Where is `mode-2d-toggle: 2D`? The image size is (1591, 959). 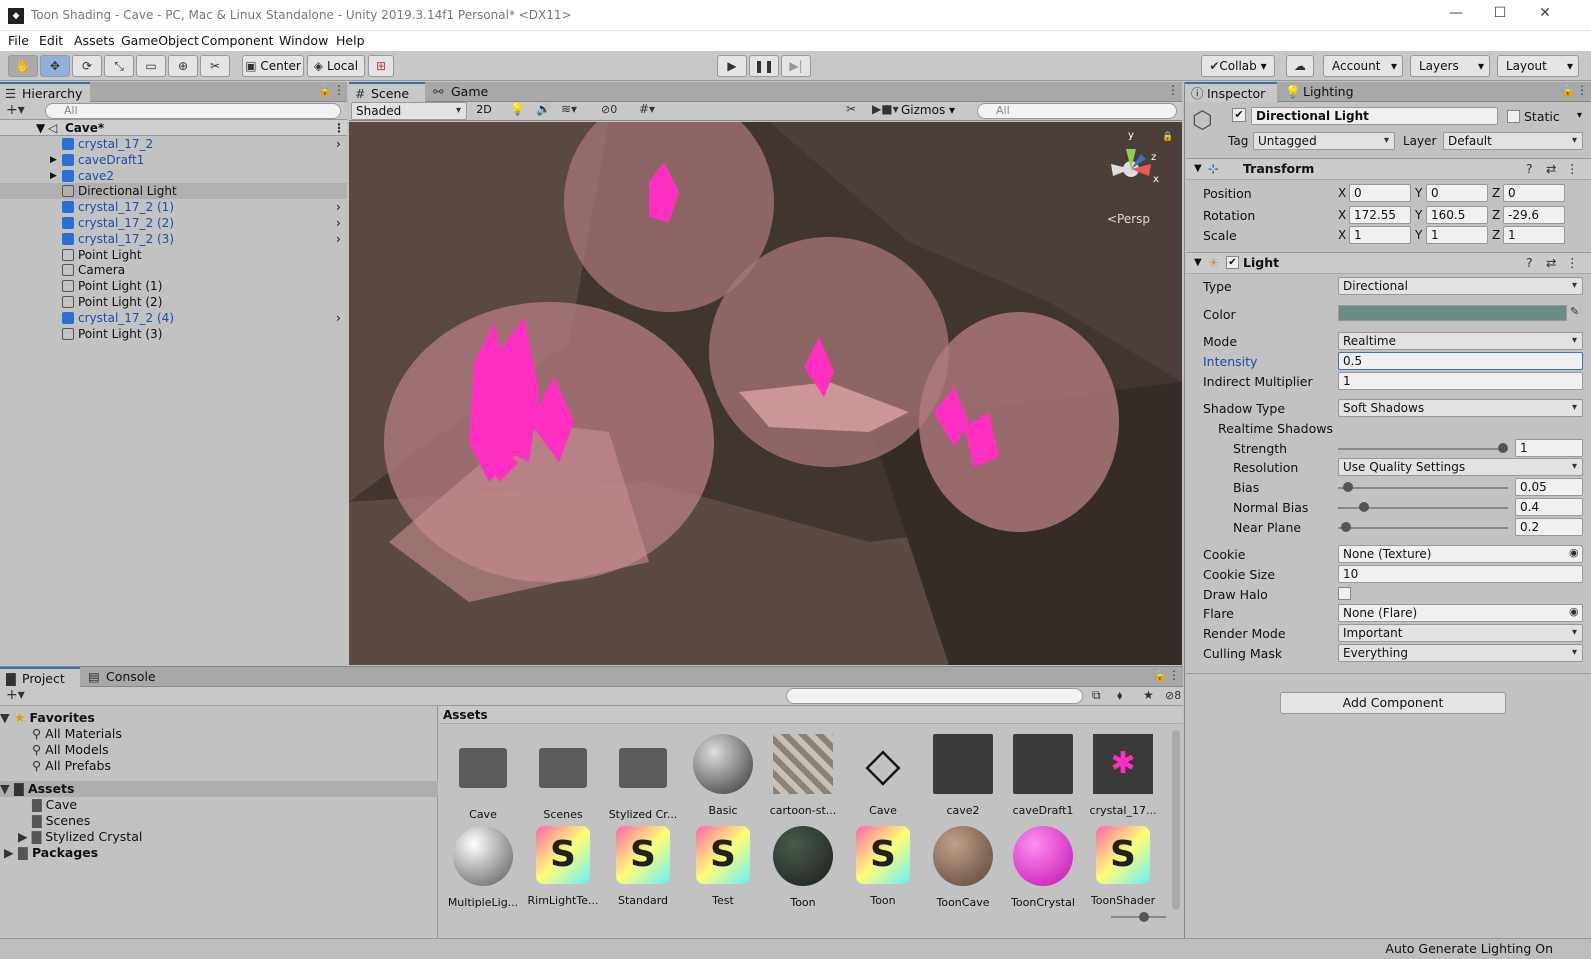
mode-2d-toggle: 2D is located at coordinates (484, 109).